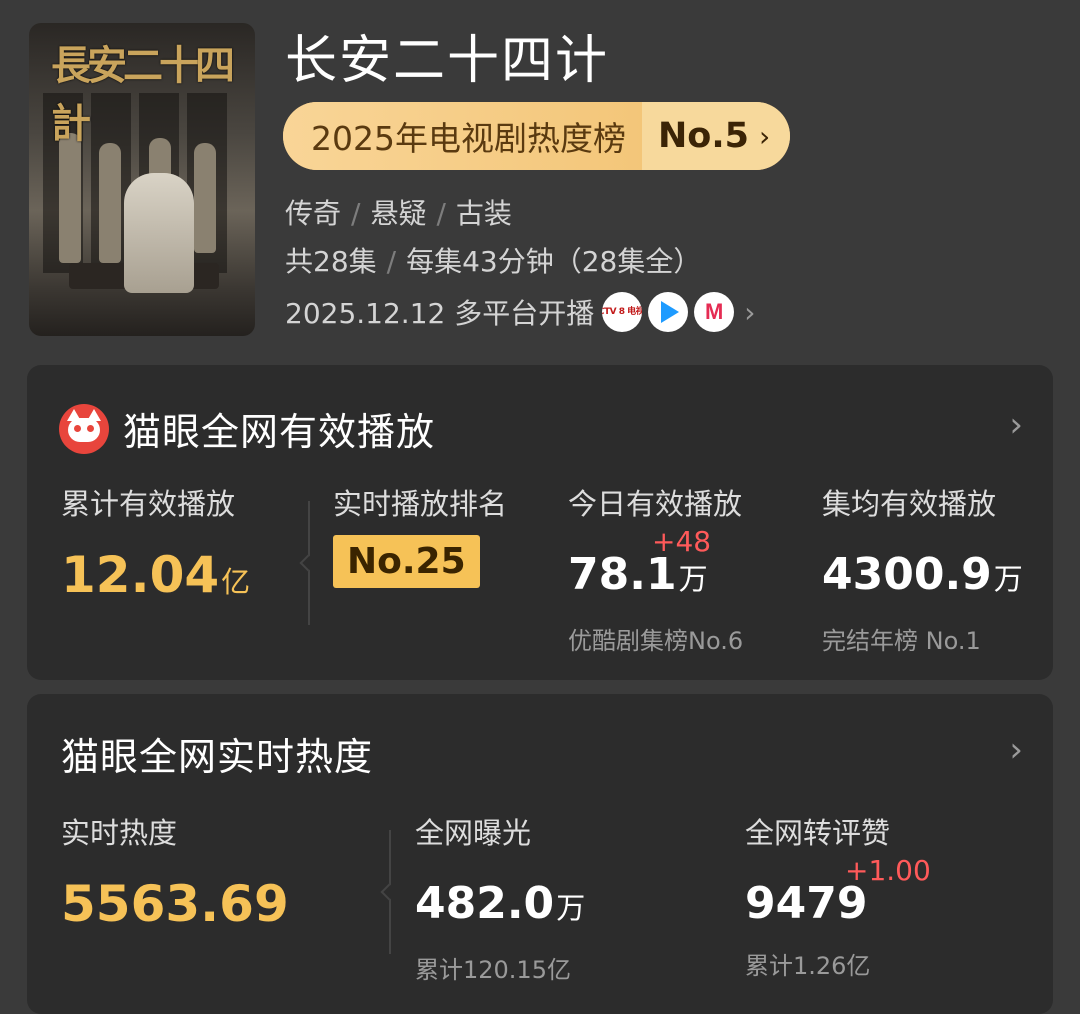 The width and height of the screenshot is (1080, 1014). What do you see at coordinates (143, 94) in the screenshot?
I see `poster-title-art: 長安二十四計` at bounding box center [143, 94].